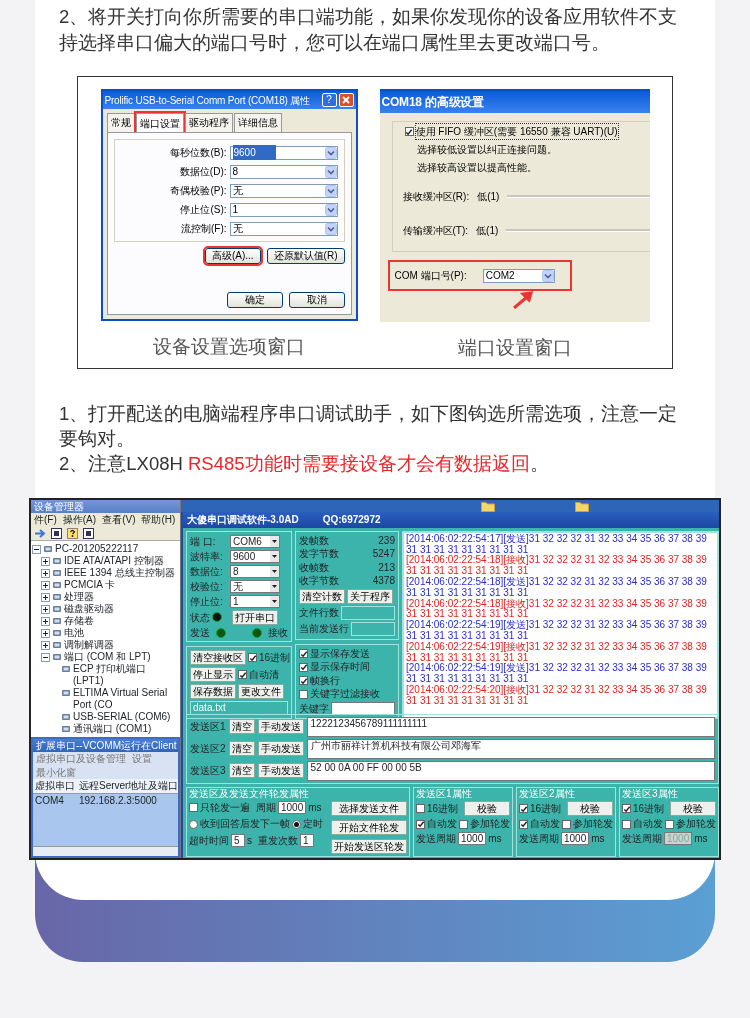  What do you see at coordinates (261, 692) in the screenshot?
I see `button: 更改文件` at bounding box center [261, 692].